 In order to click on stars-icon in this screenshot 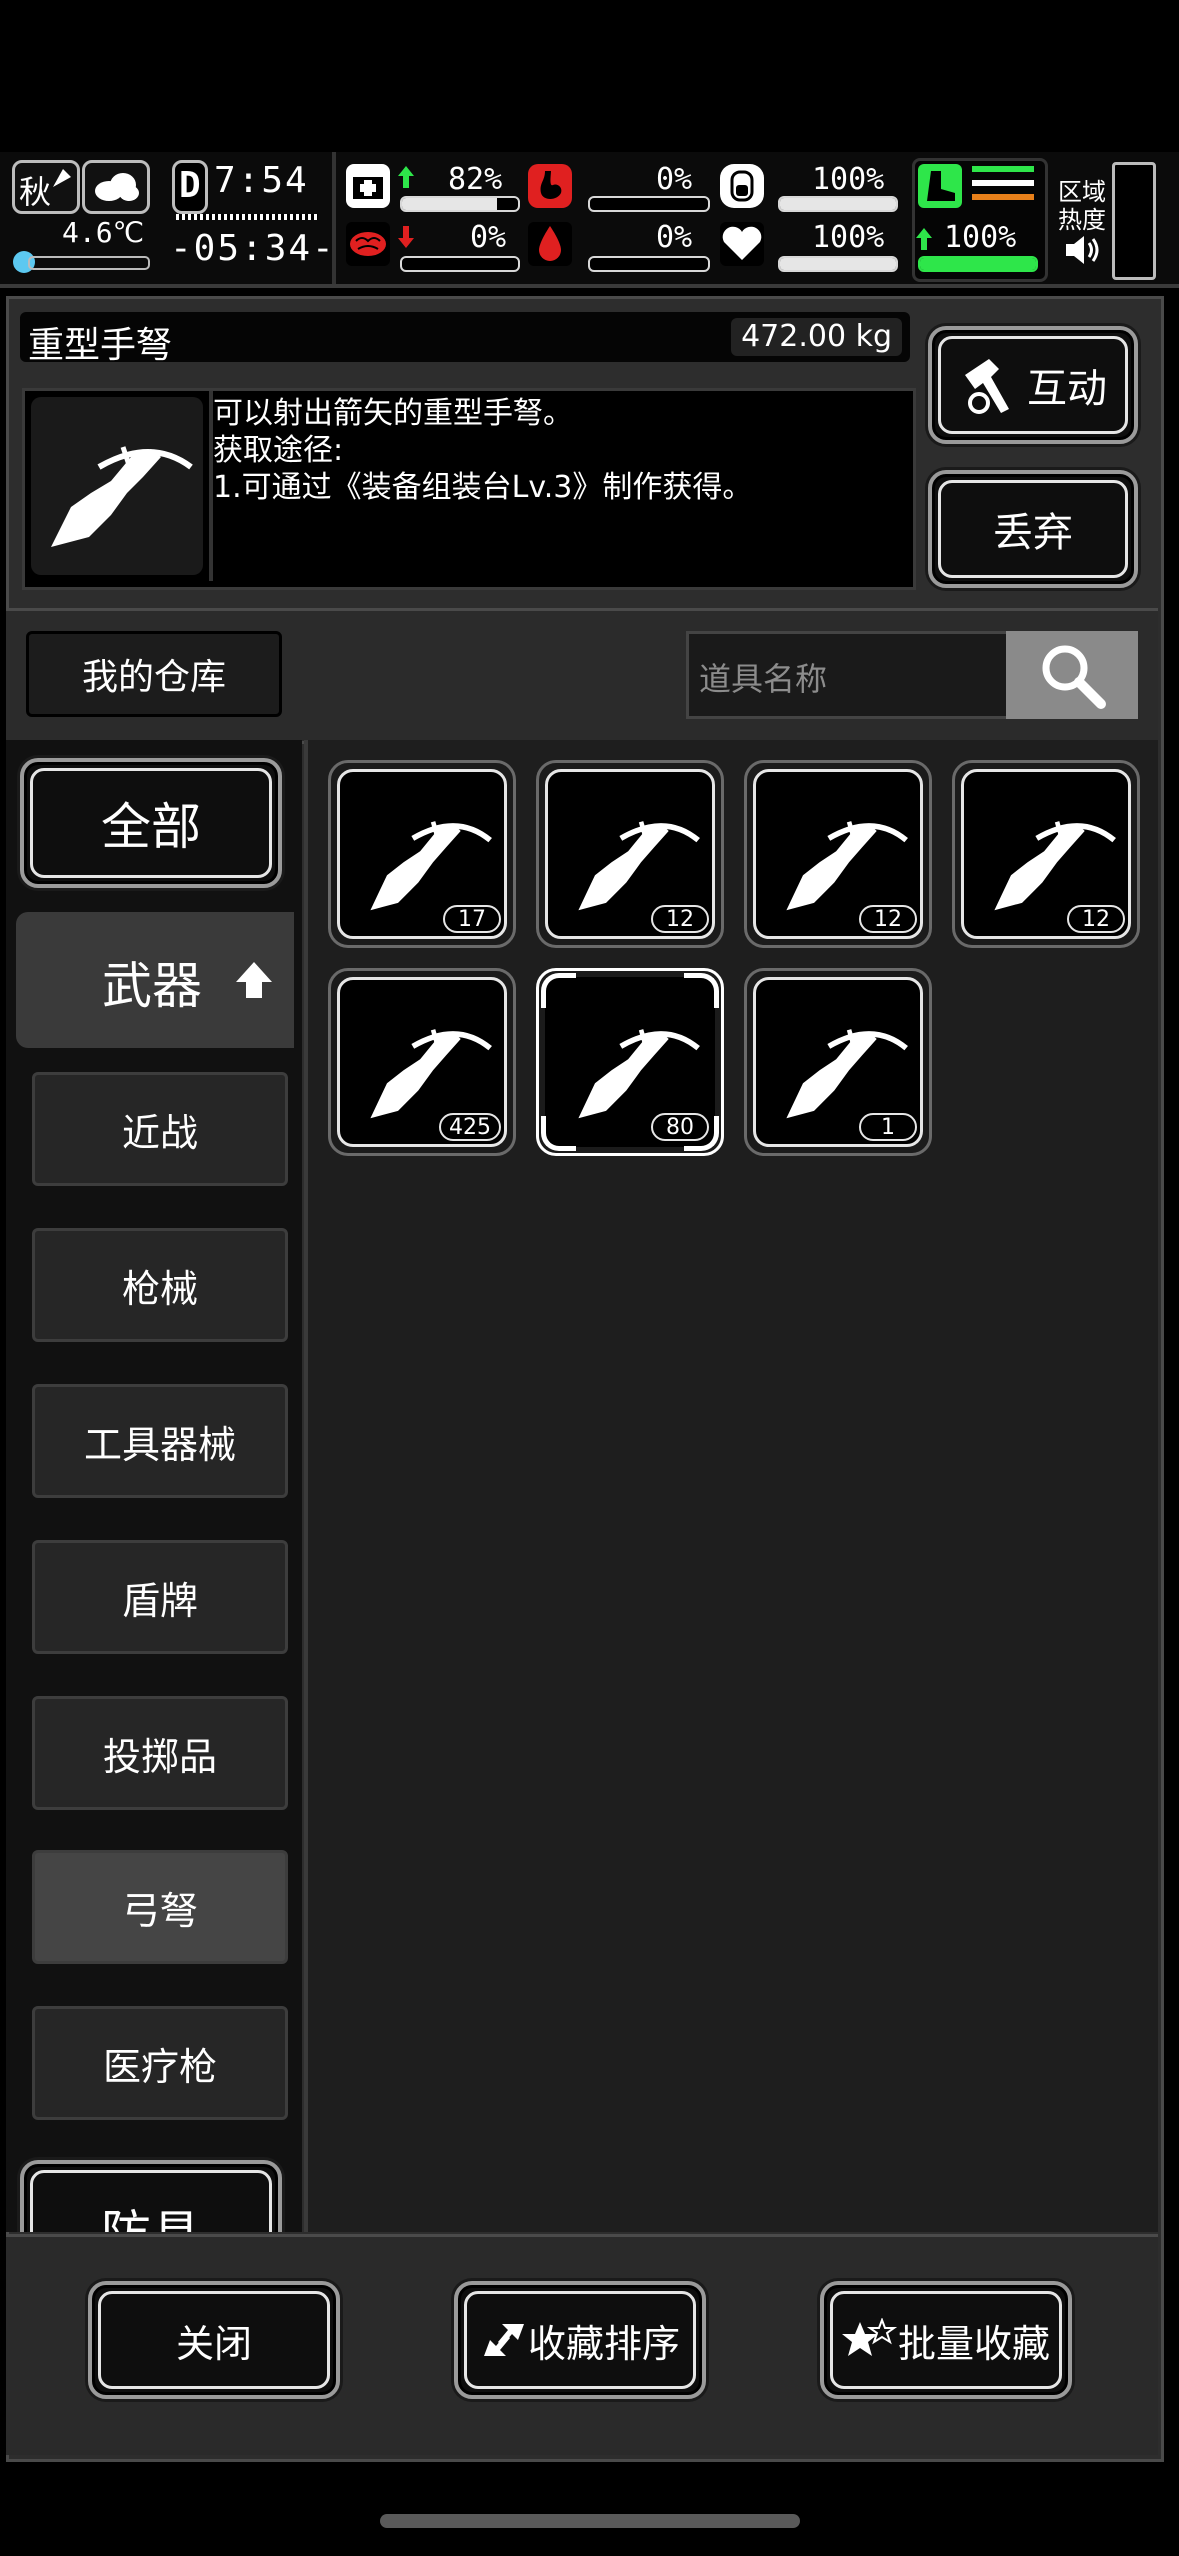, I will do `click(869, 2337)`.